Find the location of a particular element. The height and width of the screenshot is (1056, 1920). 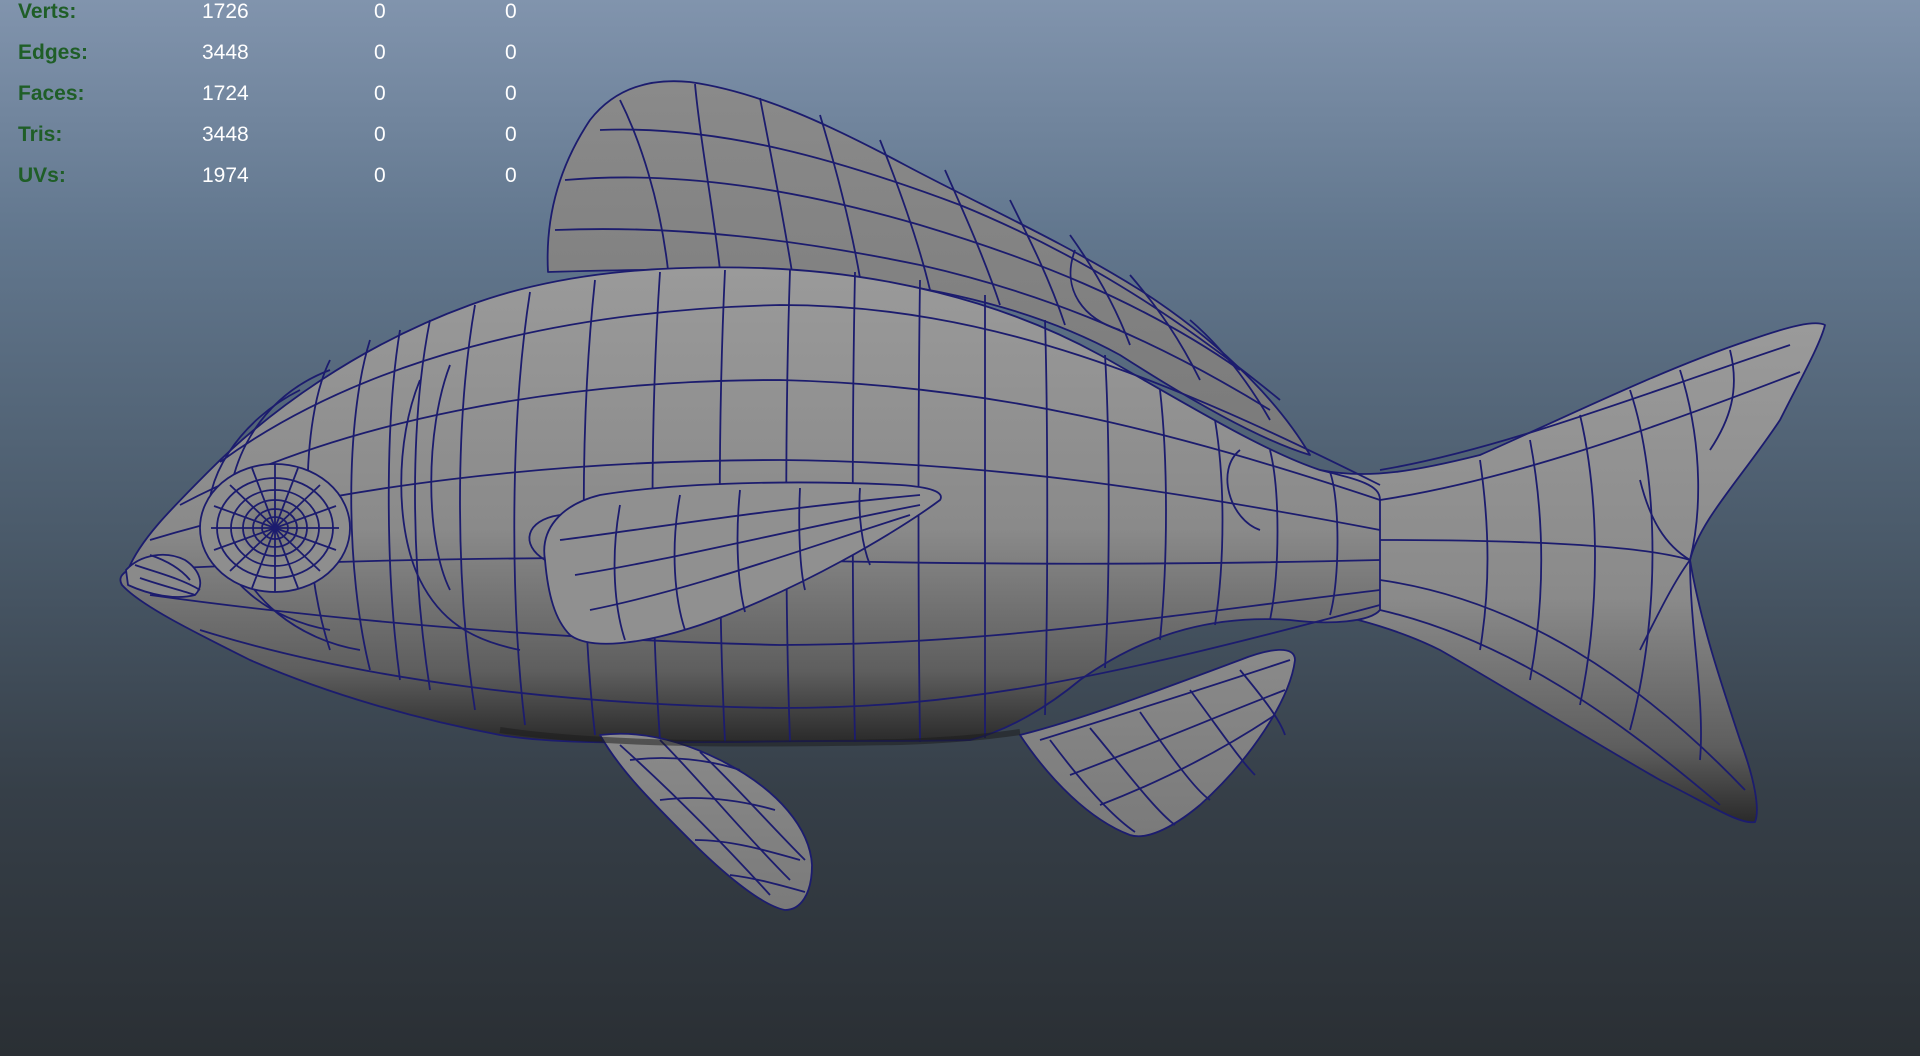

hud-value: 1726 is located at coordinates (225, 11).